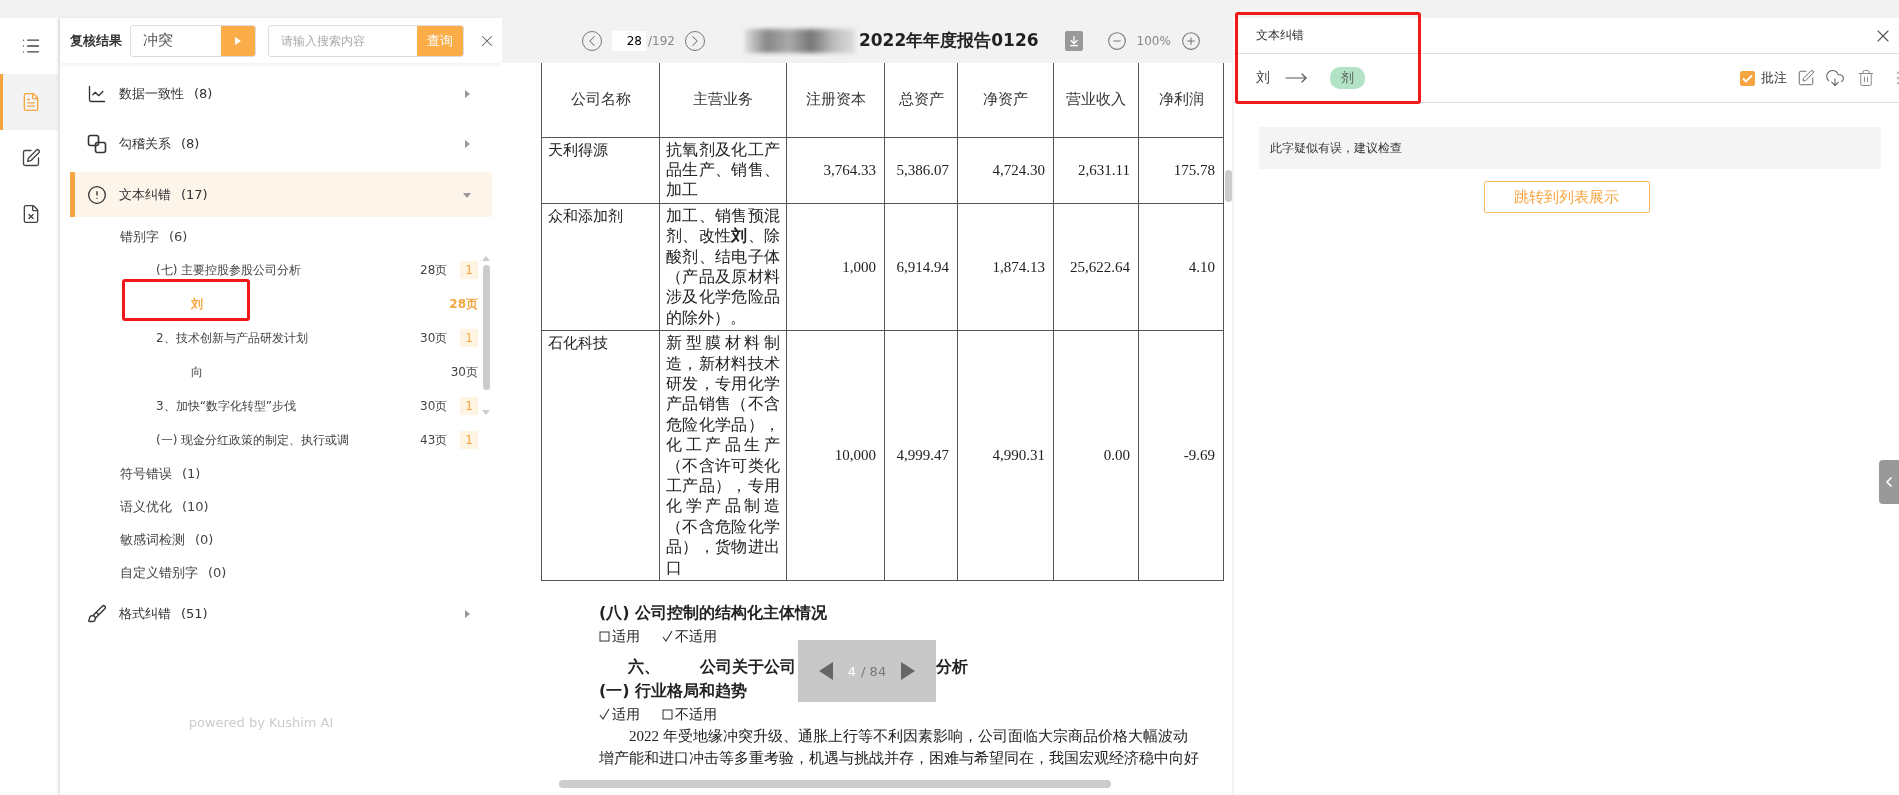  Describe the element at coordinates (1774, 78) in the screenshot. I see `annotate-label: 批注` at that location.